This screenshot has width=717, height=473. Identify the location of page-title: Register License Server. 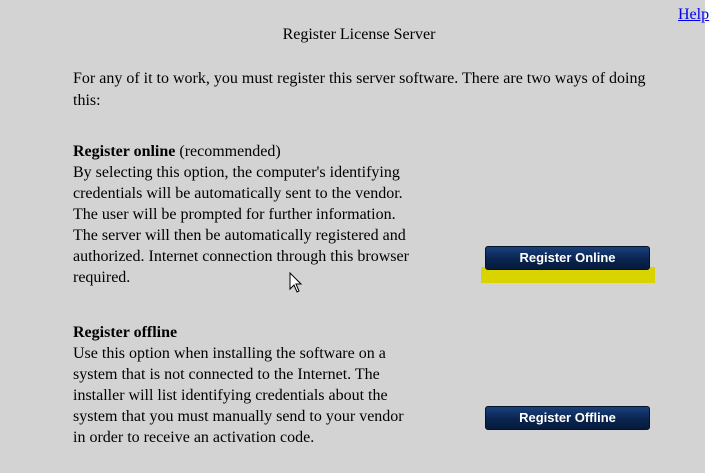
(359, 34).